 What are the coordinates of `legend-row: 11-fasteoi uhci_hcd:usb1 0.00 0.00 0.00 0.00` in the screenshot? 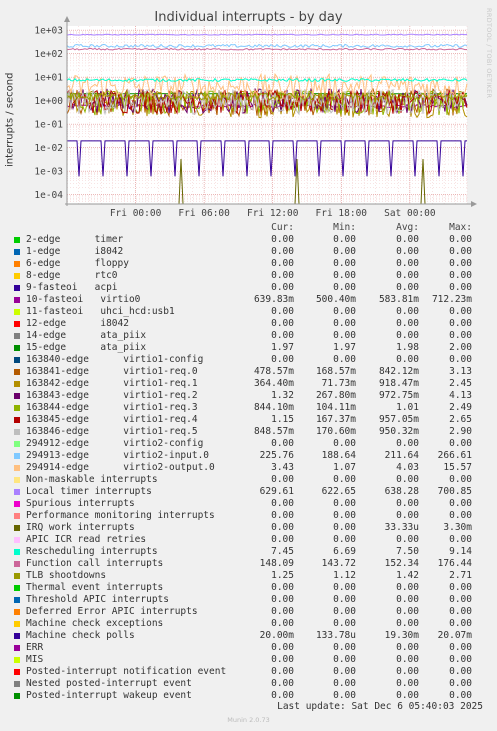 It's located at (248, 312).